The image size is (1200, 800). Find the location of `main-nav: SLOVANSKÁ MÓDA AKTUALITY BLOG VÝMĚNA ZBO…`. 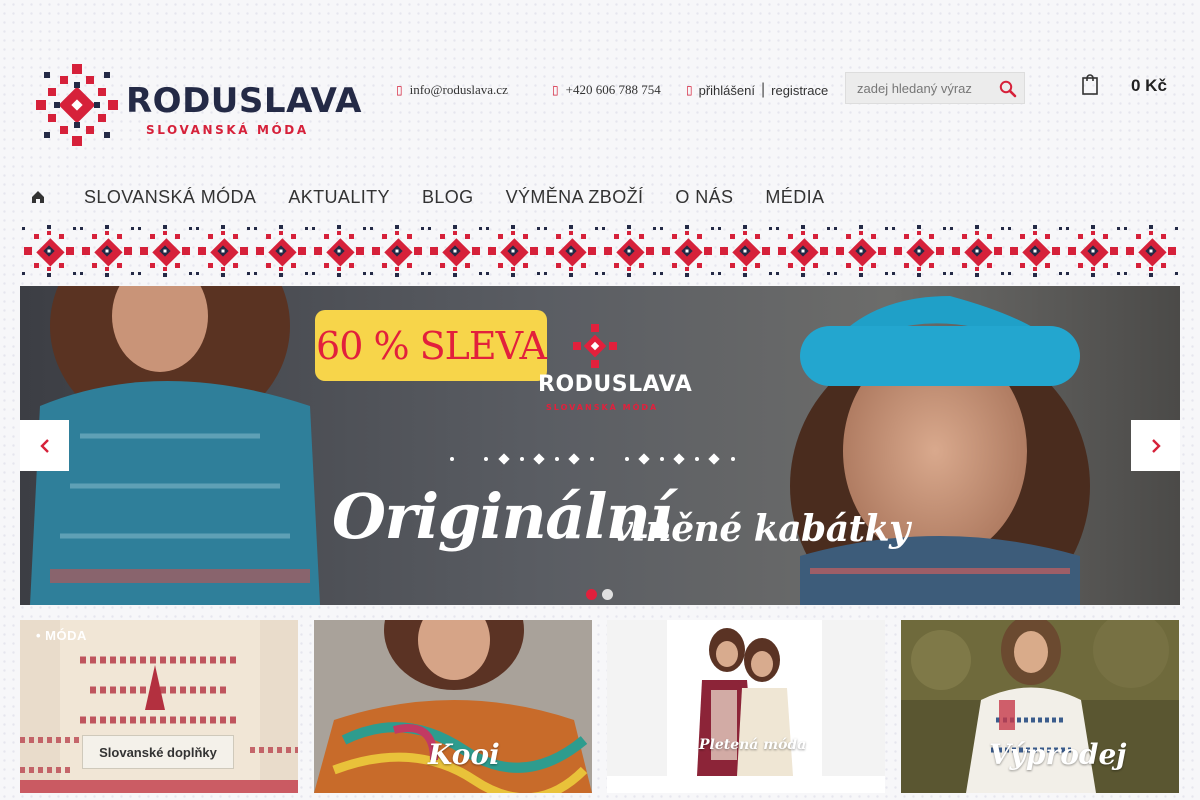

main-nav: SLOVANSKÁ MÓDA AKTUALITY BLOG VÝMĚNA ZBO… is located at coordinates (438, 197).